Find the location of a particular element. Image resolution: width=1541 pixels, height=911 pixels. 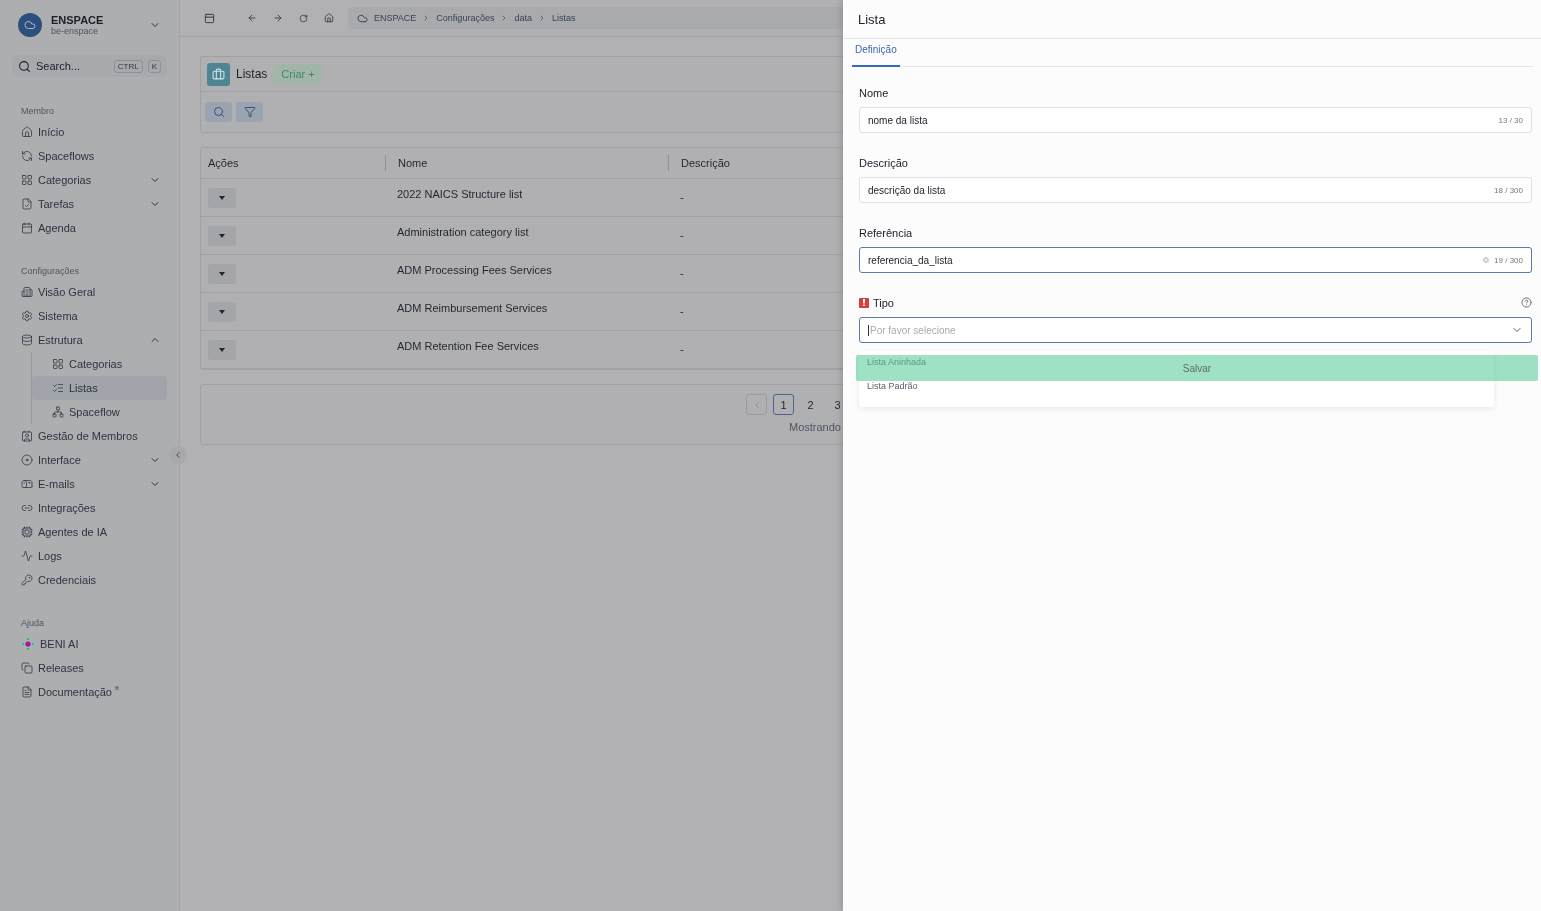

clear-icon is located at coordinates (1486, 260).